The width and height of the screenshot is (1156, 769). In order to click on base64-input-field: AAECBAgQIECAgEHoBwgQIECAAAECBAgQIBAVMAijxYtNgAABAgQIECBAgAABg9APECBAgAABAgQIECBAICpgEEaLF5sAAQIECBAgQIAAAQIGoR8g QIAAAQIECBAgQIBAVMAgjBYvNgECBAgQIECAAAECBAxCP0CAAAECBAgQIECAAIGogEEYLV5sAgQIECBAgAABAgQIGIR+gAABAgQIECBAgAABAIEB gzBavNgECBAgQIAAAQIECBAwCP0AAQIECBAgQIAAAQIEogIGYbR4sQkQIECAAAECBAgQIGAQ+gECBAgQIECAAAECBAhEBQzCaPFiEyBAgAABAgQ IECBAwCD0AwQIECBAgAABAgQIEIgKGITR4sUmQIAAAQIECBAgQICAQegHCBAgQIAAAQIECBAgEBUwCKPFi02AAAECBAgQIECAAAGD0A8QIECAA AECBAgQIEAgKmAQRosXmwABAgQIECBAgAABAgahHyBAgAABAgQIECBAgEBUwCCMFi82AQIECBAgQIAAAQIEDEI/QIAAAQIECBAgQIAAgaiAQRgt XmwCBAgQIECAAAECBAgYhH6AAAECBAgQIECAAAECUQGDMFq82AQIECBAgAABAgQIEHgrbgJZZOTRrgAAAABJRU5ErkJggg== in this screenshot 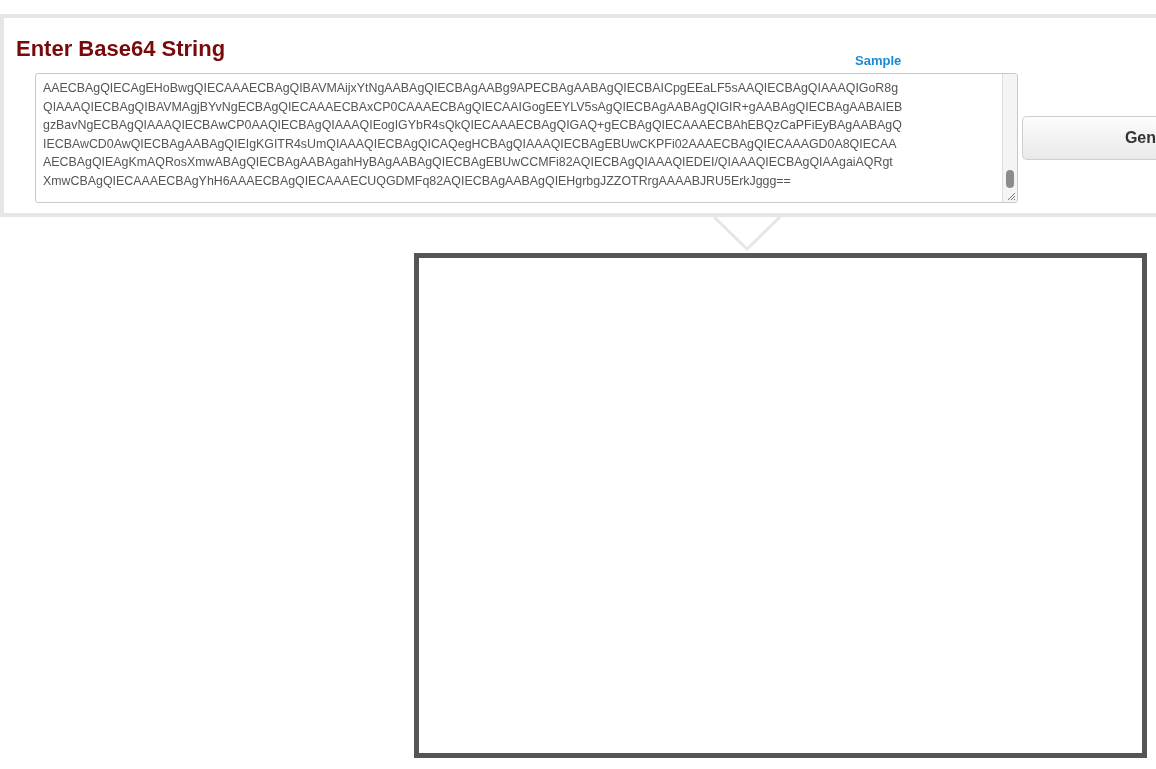, I will do `click(526, 138)`.